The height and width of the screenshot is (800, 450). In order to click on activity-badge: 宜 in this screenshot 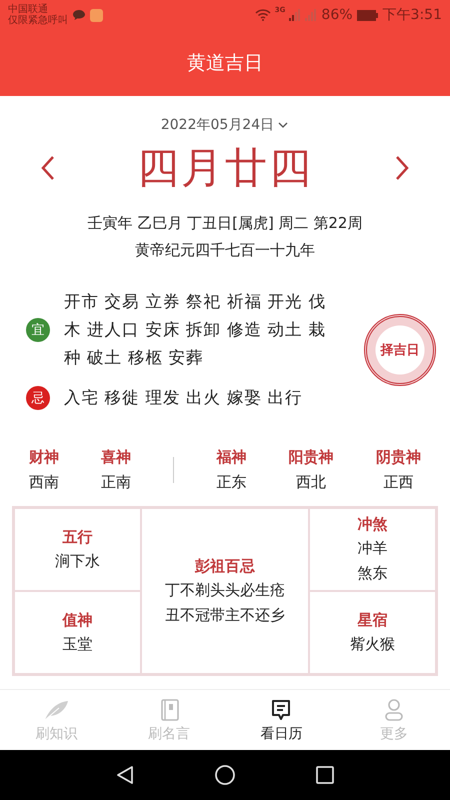, I will do `click(38, 330)`.